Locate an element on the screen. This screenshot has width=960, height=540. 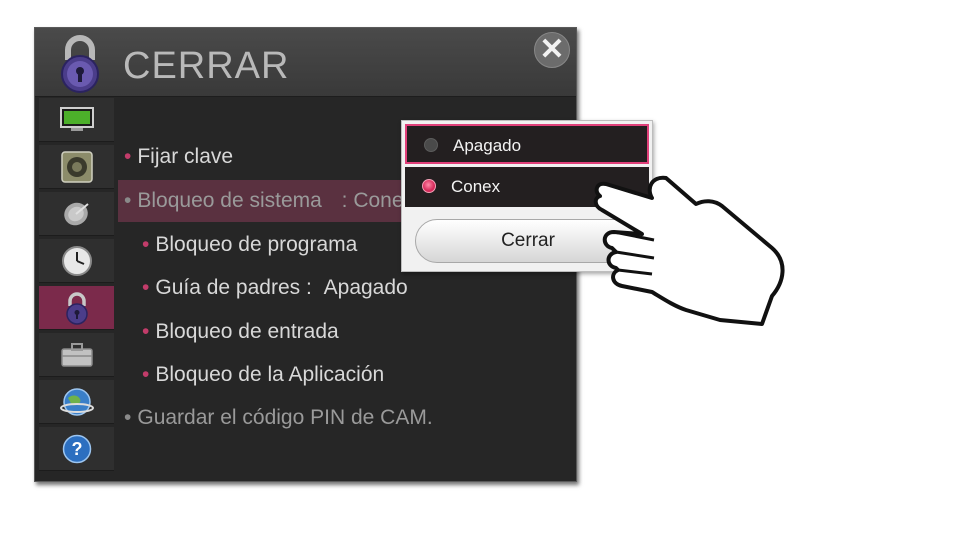
sidebar-item-channels is located at coordinates (76, 214).